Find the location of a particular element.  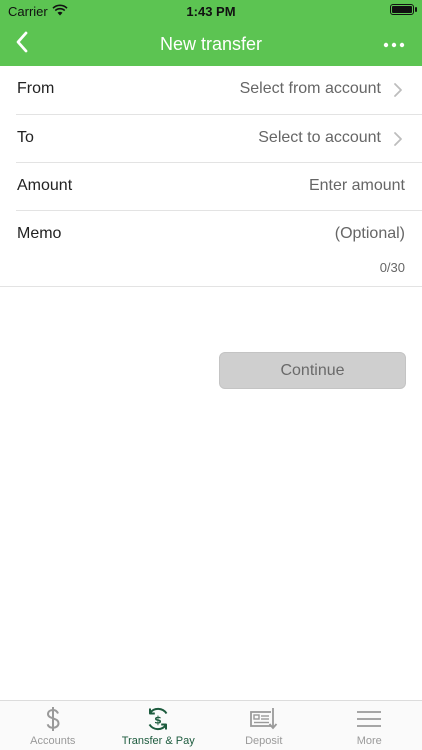

memo-row: Memo (Optional) 0/30 is located at coordinates (211, 249).